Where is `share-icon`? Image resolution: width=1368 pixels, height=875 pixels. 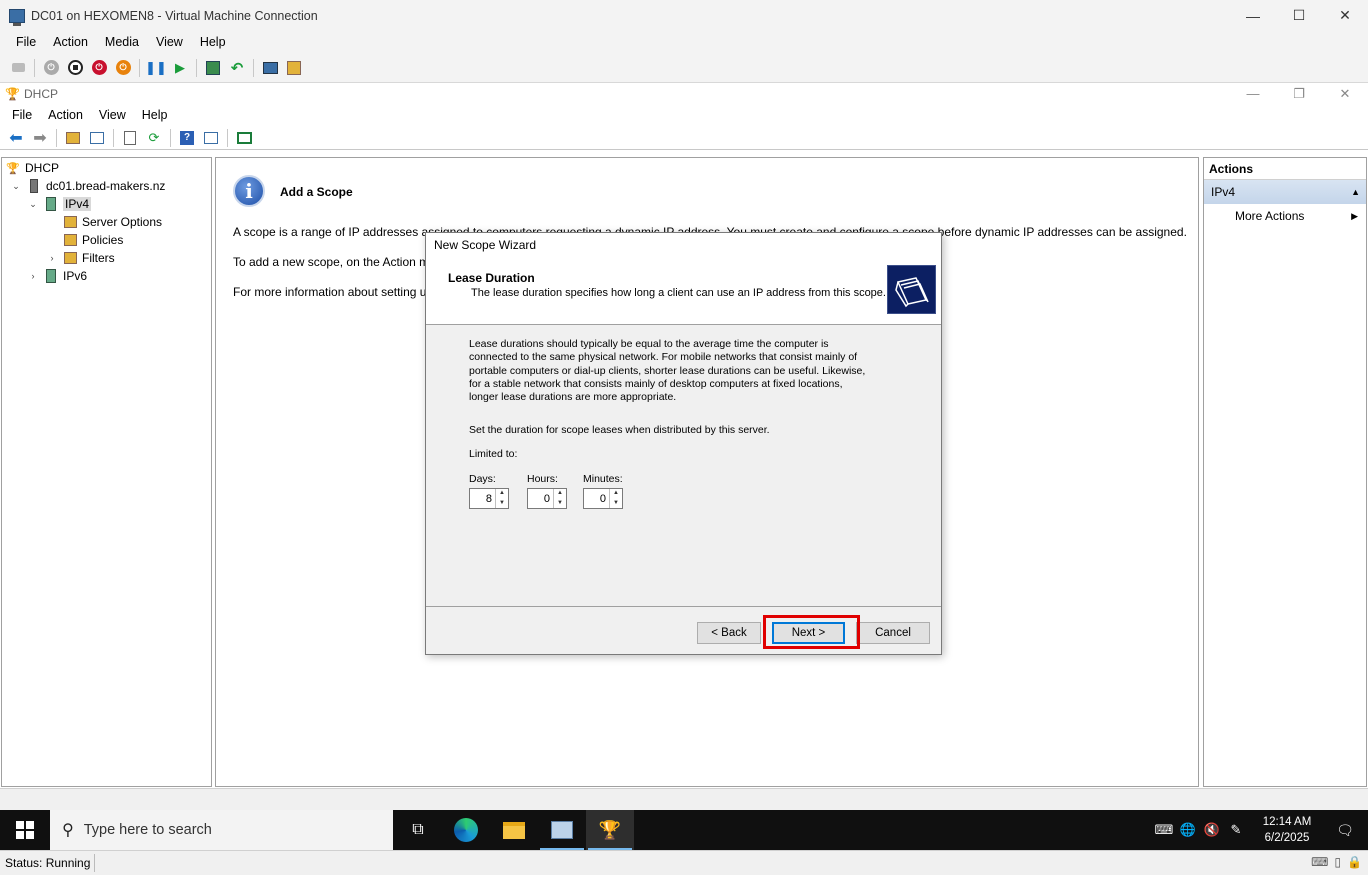
share-icon is located at coordinates (294, 68).